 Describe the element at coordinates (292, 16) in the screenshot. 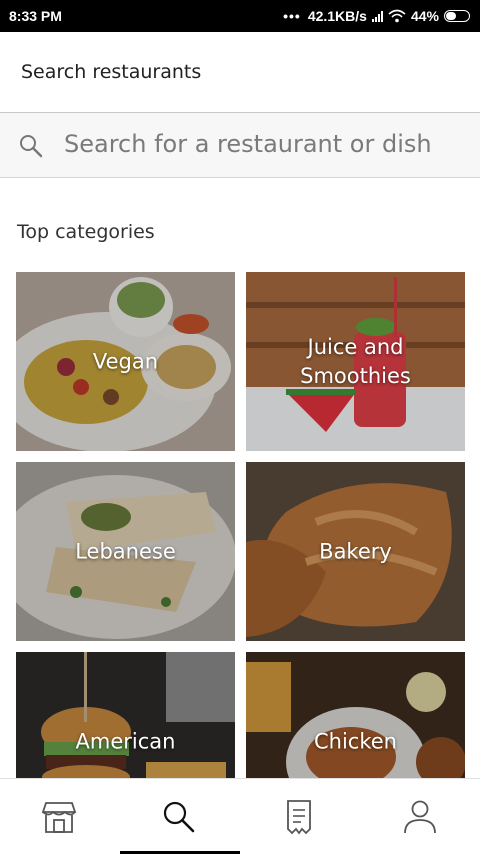

I see `more-dots-icon: •••` at that location.